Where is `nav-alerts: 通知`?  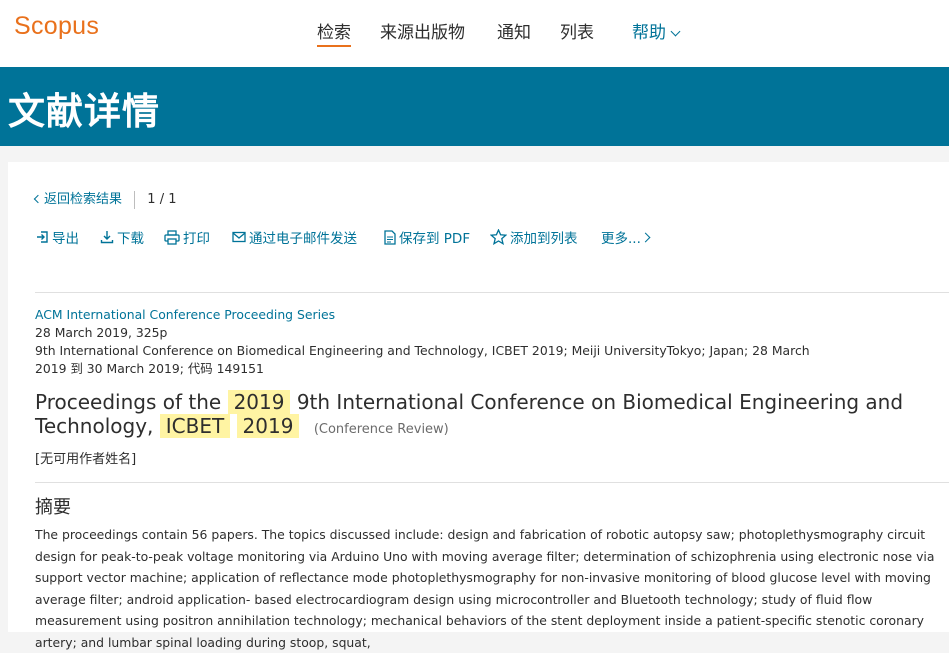 nav-alerts: 通知 is located at coordinates (514, 30).